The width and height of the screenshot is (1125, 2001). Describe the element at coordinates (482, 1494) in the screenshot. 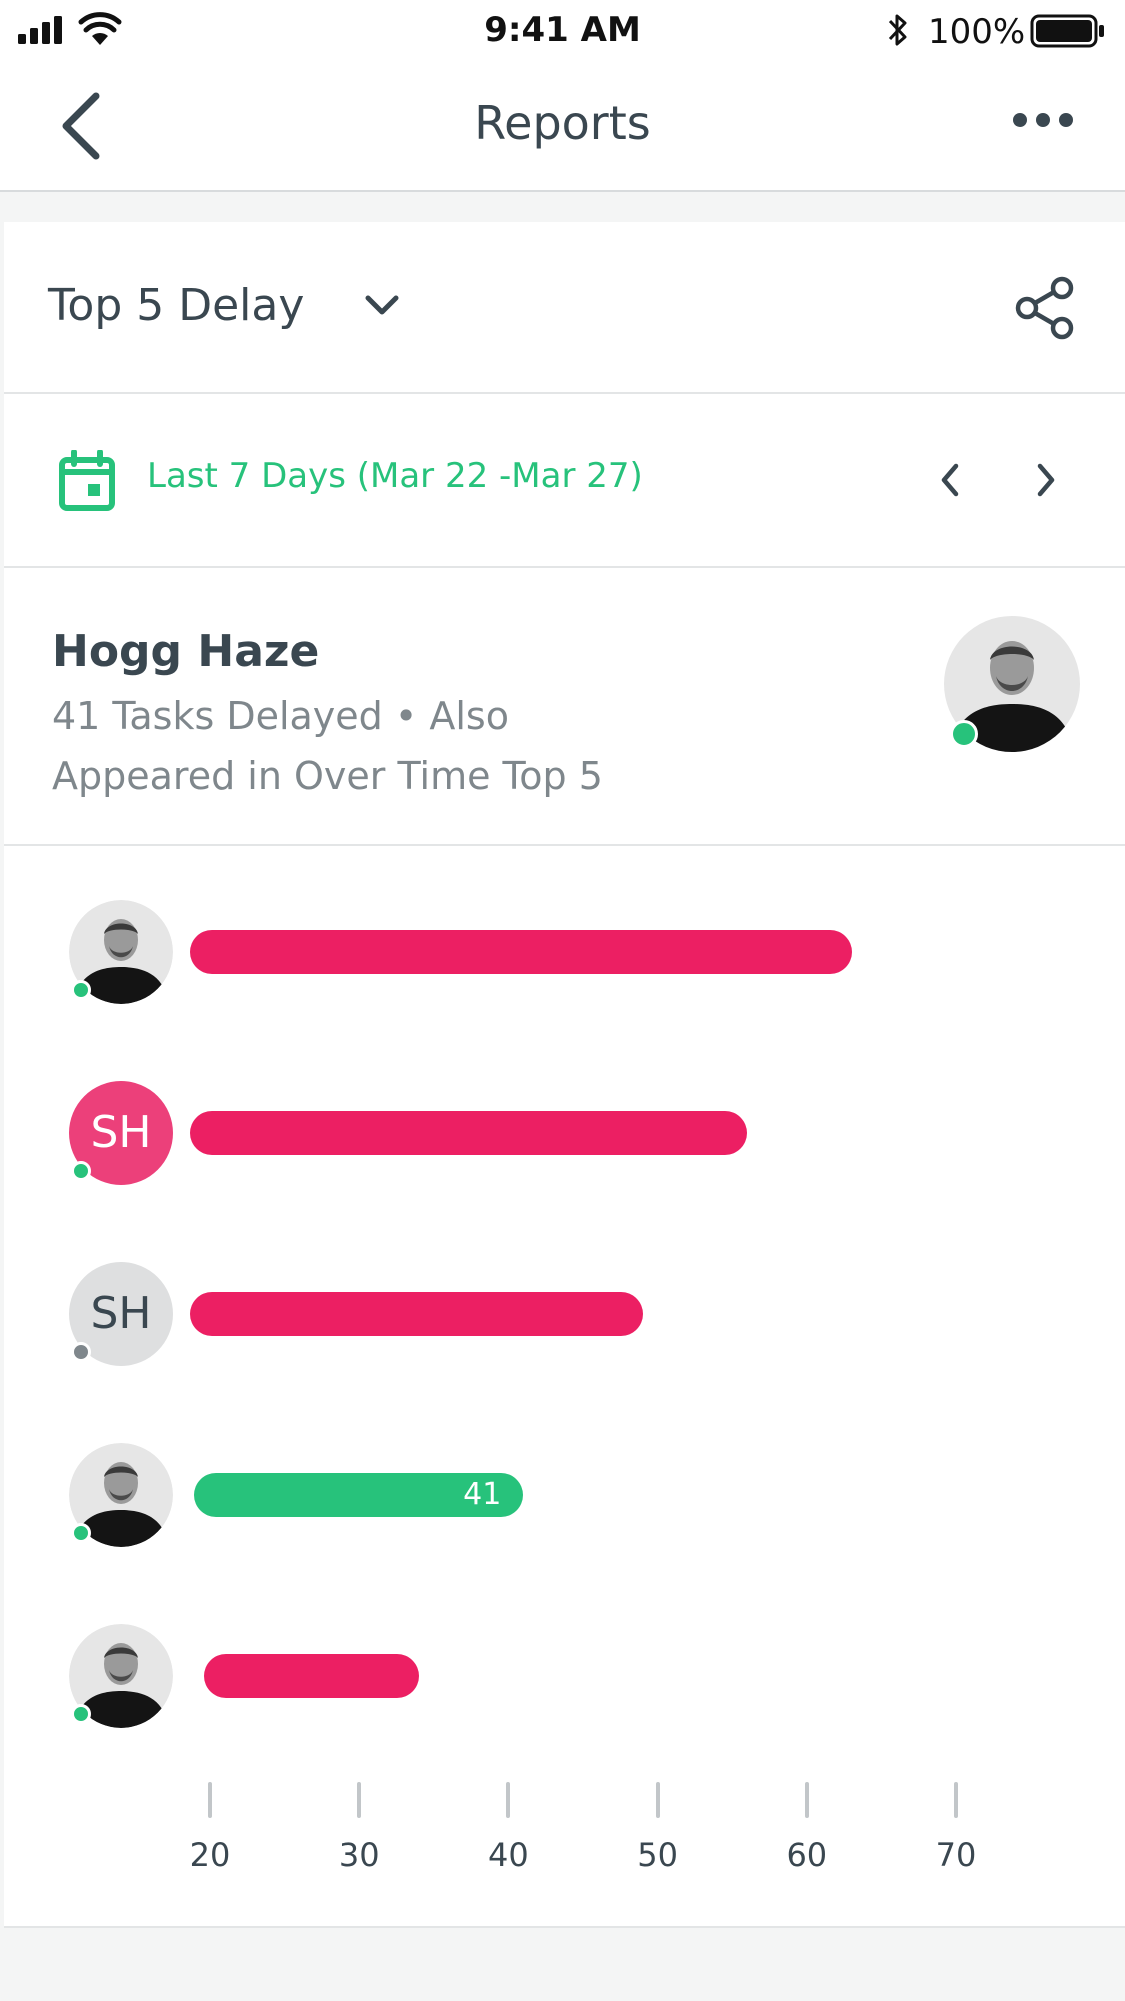

I see `bar-value-label: 41` at that location.